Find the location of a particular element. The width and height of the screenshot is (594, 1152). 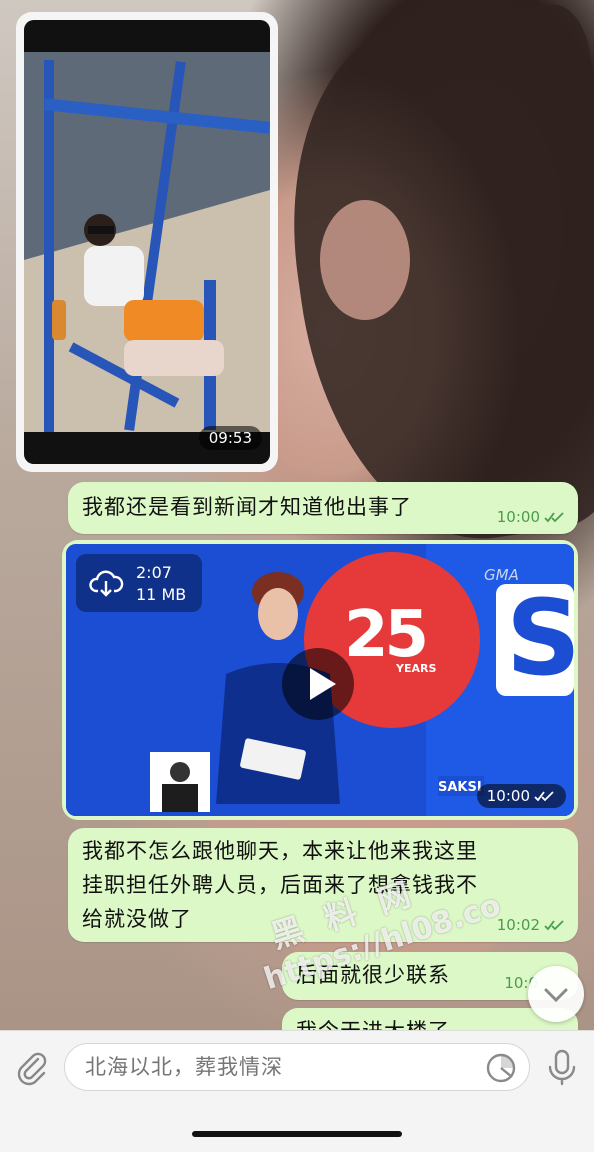

scroll-down-button is located at coordinates (556, 994).